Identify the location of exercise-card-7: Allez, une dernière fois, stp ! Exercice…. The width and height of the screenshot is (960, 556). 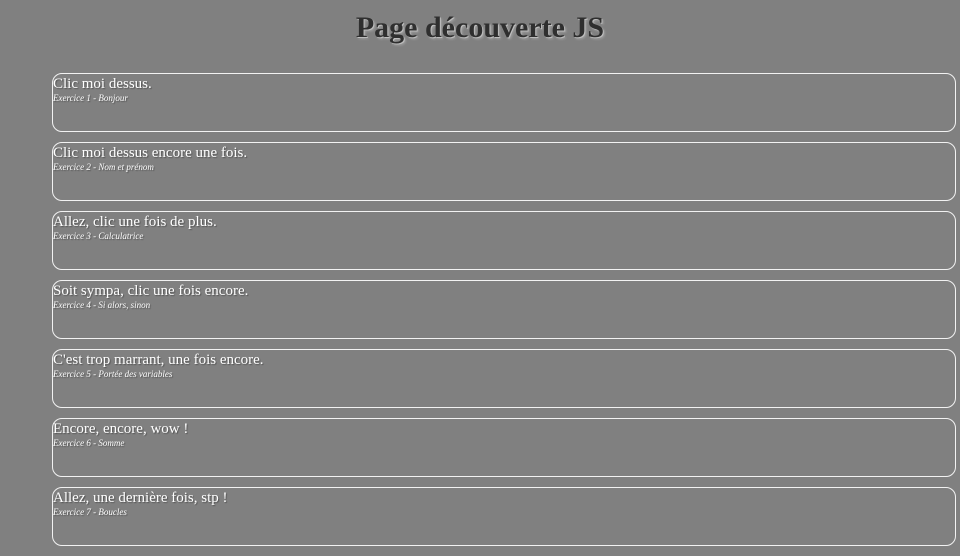
(504, 516).